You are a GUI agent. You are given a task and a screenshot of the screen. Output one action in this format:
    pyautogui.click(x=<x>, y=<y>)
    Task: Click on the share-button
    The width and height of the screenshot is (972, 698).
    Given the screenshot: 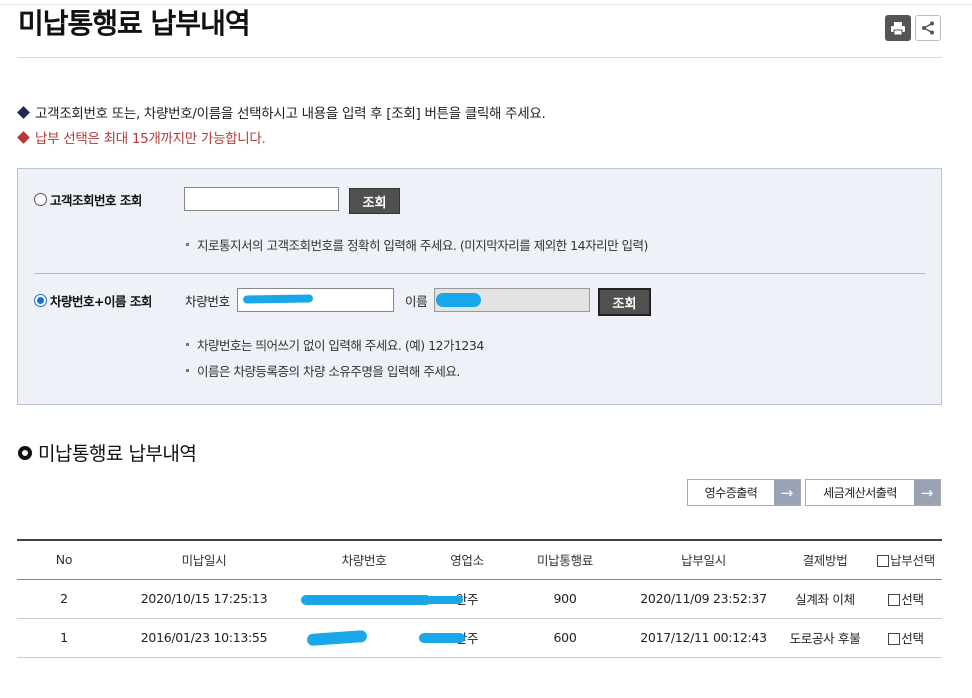 What is the action you would take?
    pyautogui.click(x=928, y=28)
    